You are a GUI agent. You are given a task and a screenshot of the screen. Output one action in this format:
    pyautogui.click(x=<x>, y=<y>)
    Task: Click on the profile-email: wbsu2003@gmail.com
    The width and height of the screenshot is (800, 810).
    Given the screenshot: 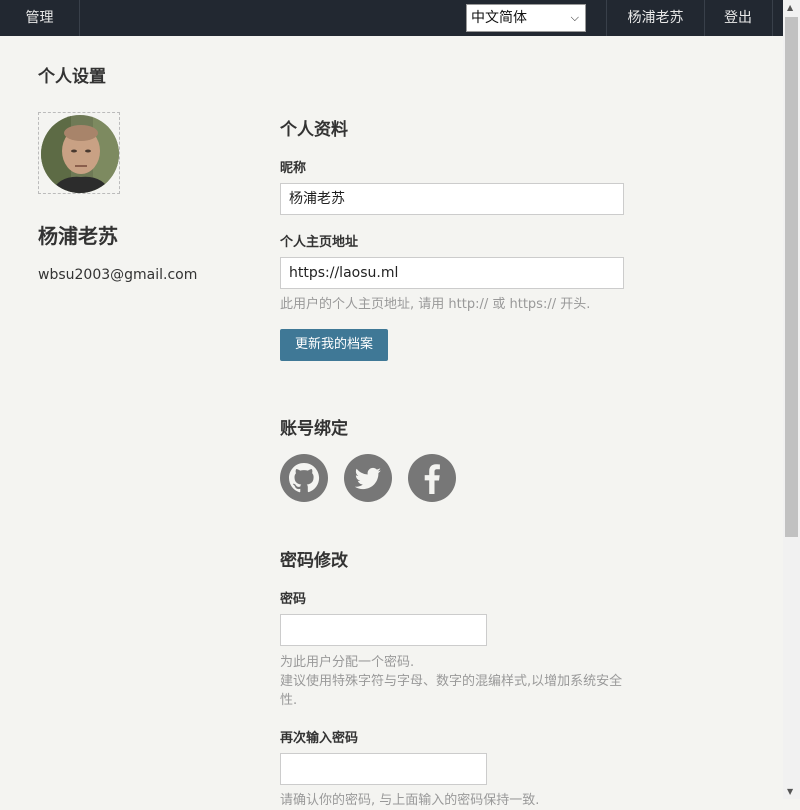 What is the action you would take?
    pyautogui.click(x=118, y=275)
    